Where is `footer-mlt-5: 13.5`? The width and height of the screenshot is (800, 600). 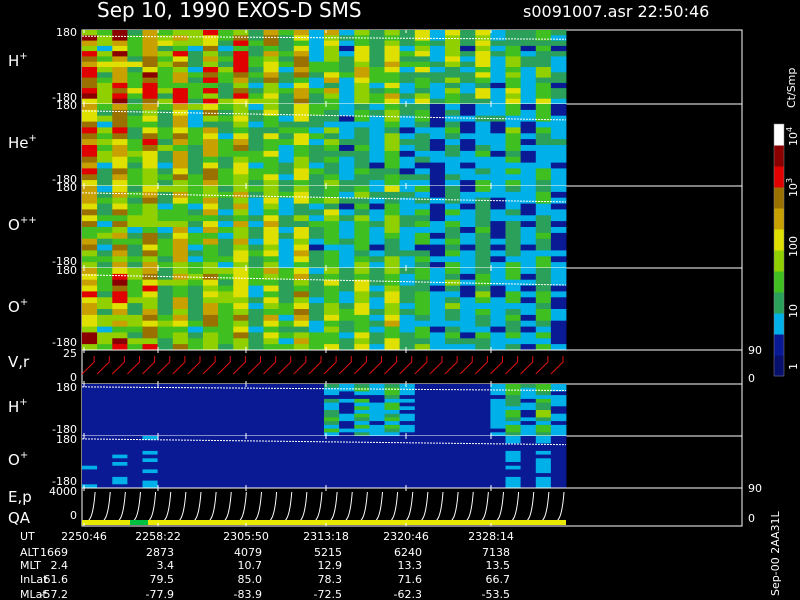 footer-mlt-5: 13.5 is located at coordinates (498, 565).